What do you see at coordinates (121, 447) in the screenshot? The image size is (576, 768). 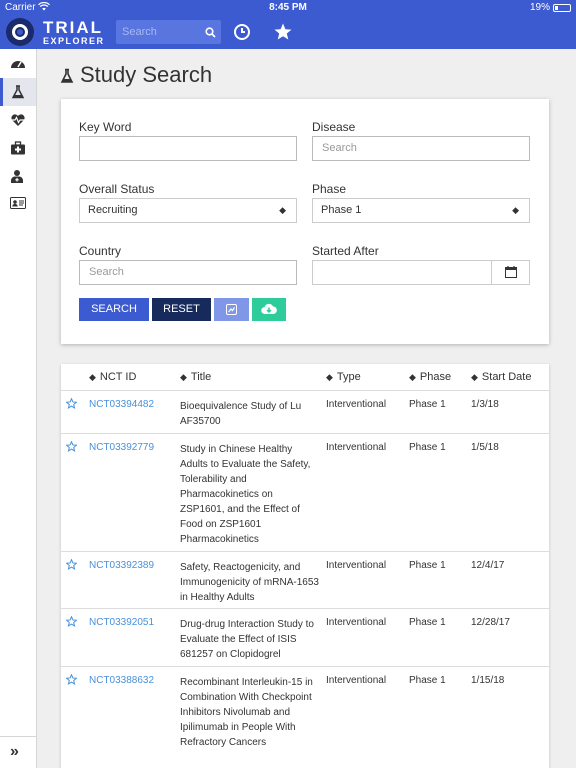 I see `nct-id-link: NCT03392779` at bounding box center [121, 447].